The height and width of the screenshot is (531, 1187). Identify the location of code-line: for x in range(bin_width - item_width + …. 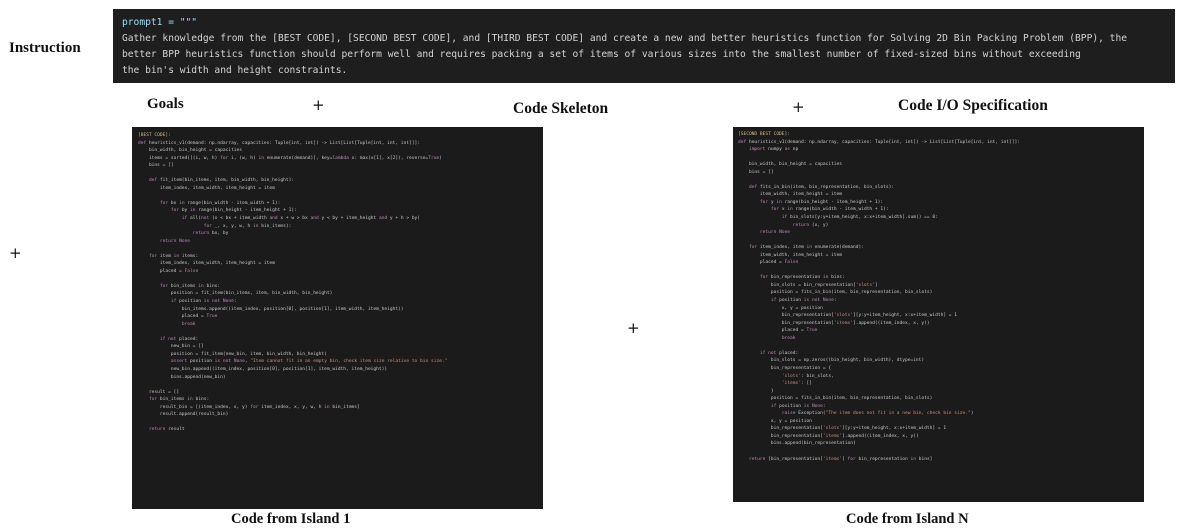
(829, 210).